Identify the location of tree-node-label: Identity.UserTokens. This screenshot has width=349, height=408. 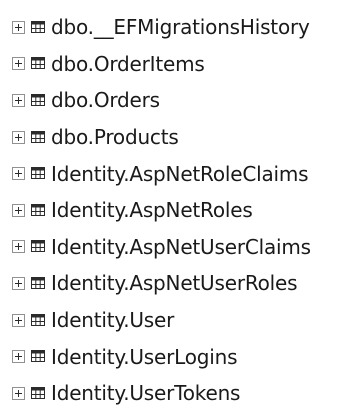
(146, 393).